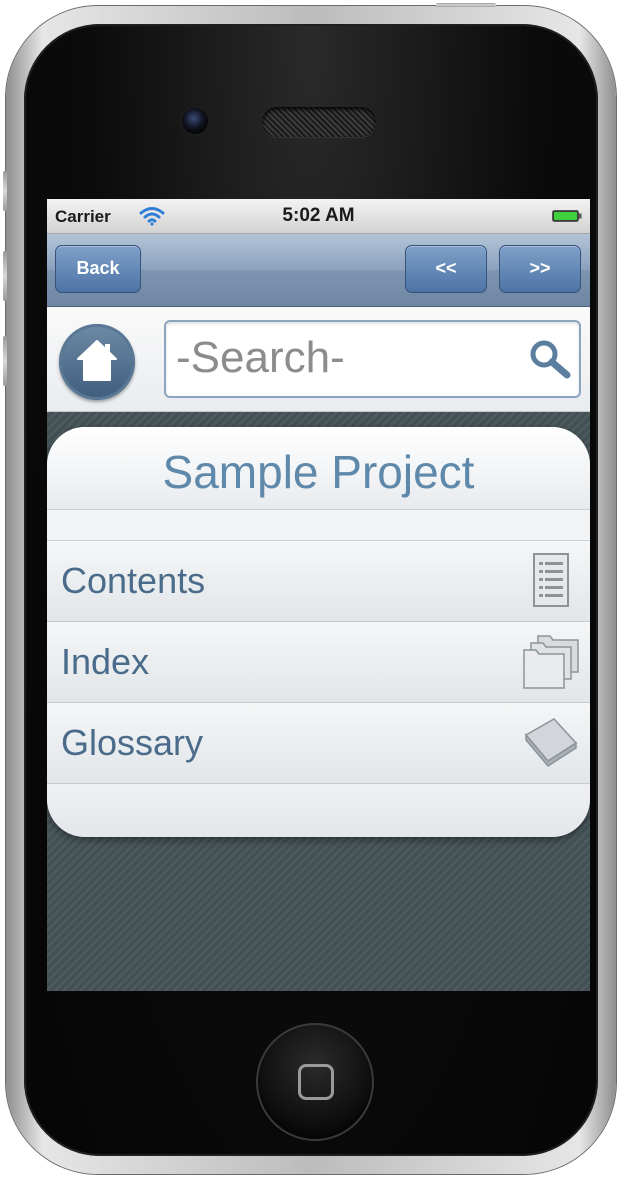  I want to click on previous-page-button: <<, so click(446, 269).